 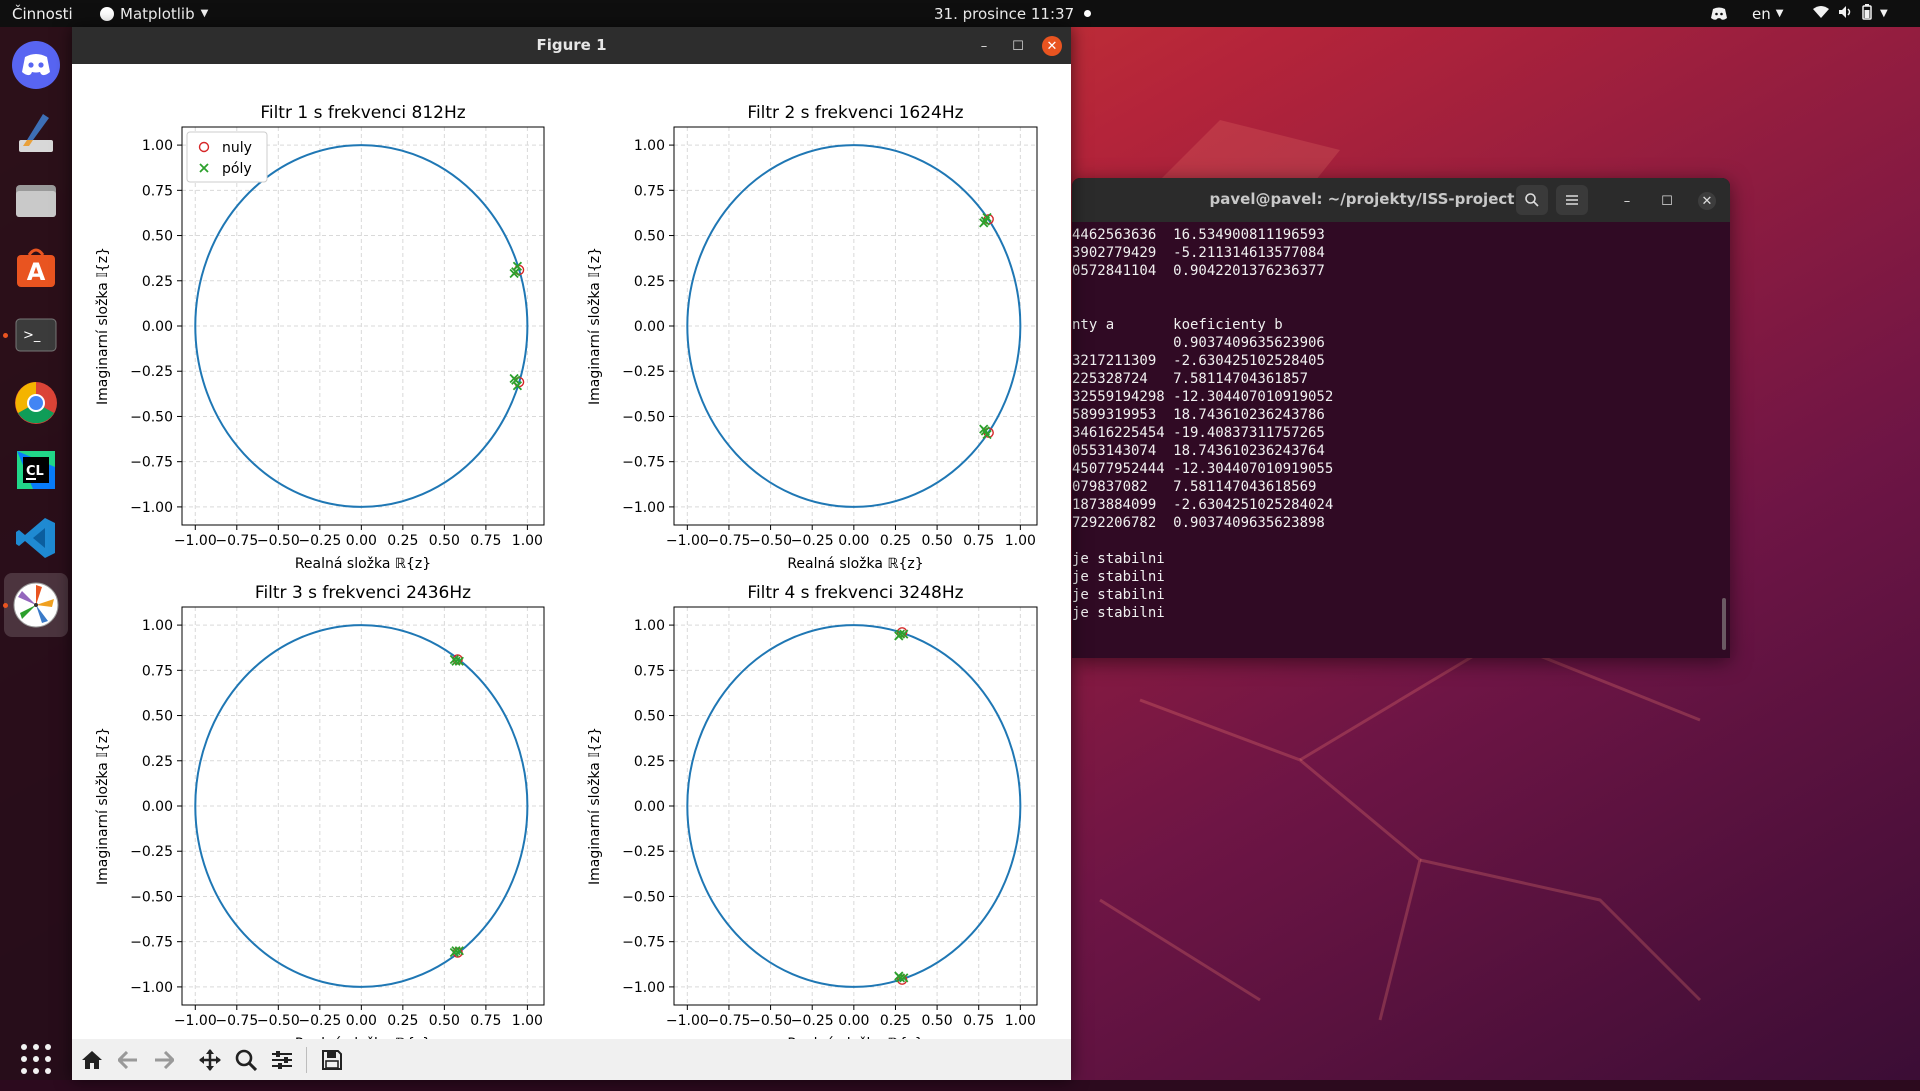 I want to click on home-button, so click(x=92, y=1060).